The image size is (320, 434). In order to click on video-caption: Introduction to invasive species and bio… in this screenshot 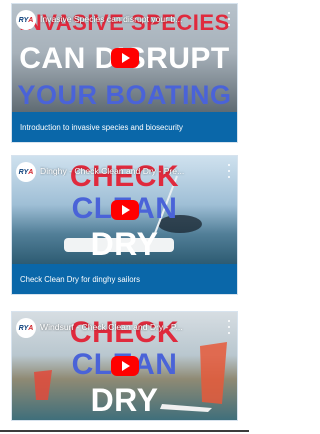, I will do `click(124, 127)`.